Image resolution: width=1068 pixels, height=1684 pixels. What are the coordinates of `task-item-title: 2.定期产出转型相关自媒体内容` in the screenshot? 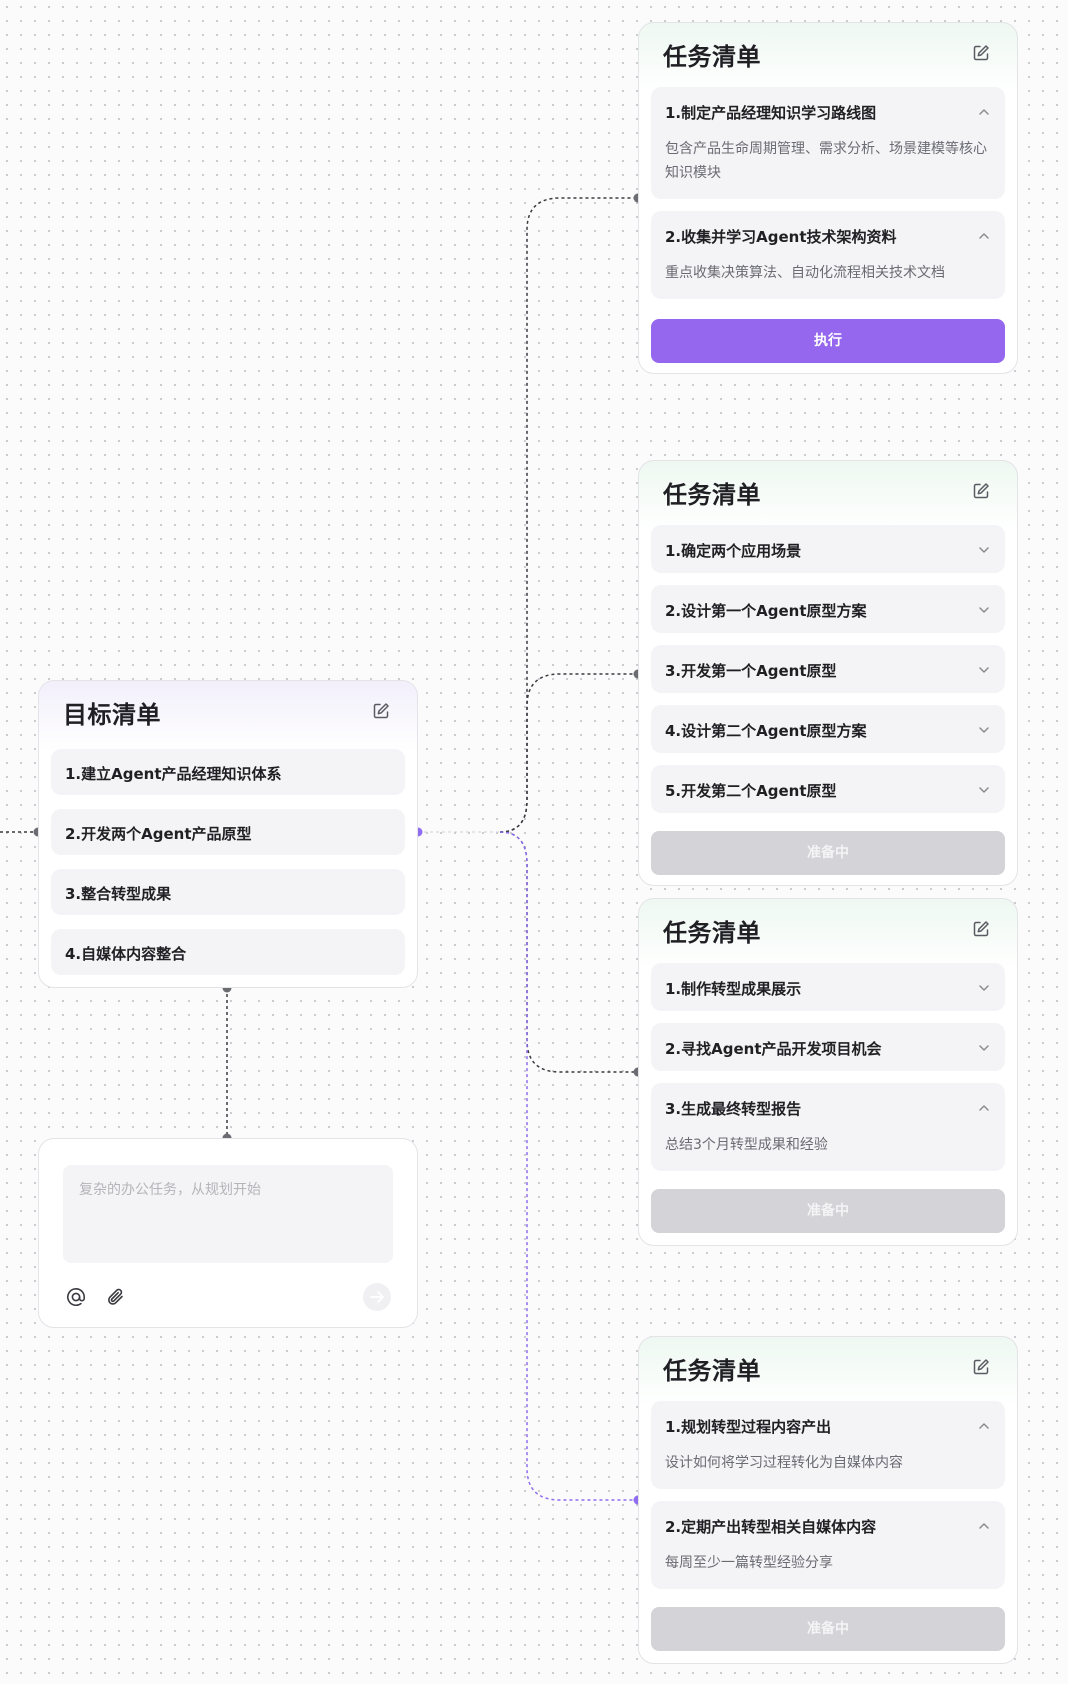 It's located at (771, 1527).